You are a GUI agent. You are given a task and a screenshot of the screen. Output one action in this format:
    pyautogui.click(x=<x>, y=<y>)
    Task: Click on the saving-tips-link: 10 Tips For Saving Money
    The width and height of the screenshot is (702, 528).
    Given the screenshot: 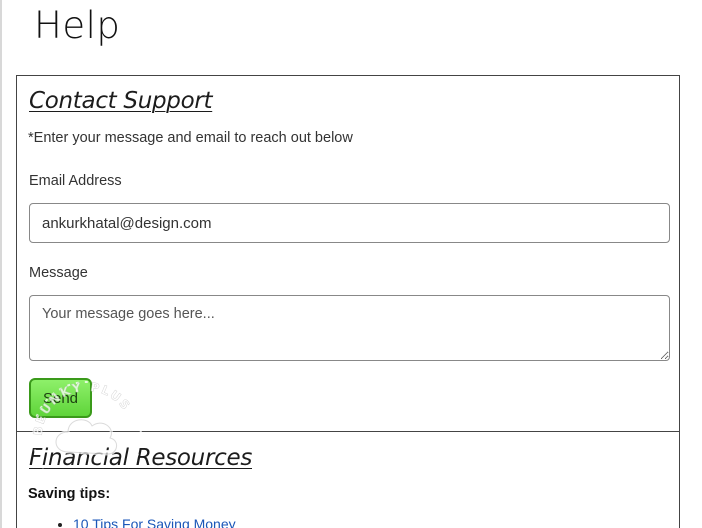 What is the action you would take?
    pyautogui.click(x=154, y=522)
    